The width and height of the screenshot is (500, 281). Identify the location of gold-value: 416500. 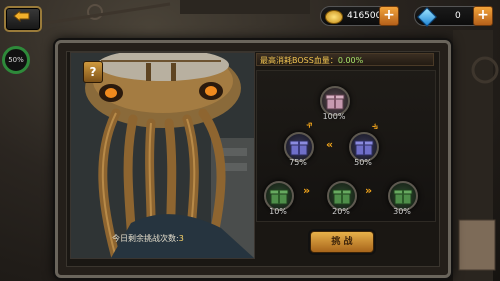
(364, 16).